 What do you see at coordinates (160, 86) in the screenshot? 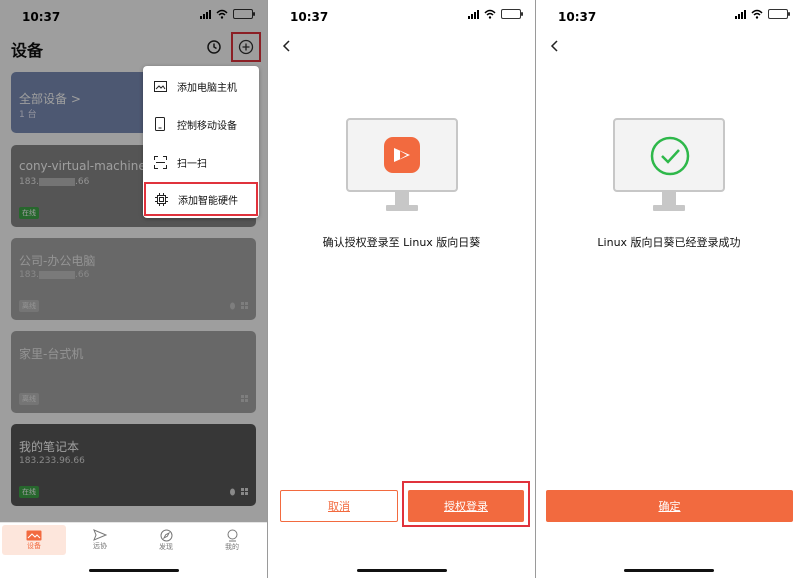
I see `image-icon` at bounding box center [160, 86].